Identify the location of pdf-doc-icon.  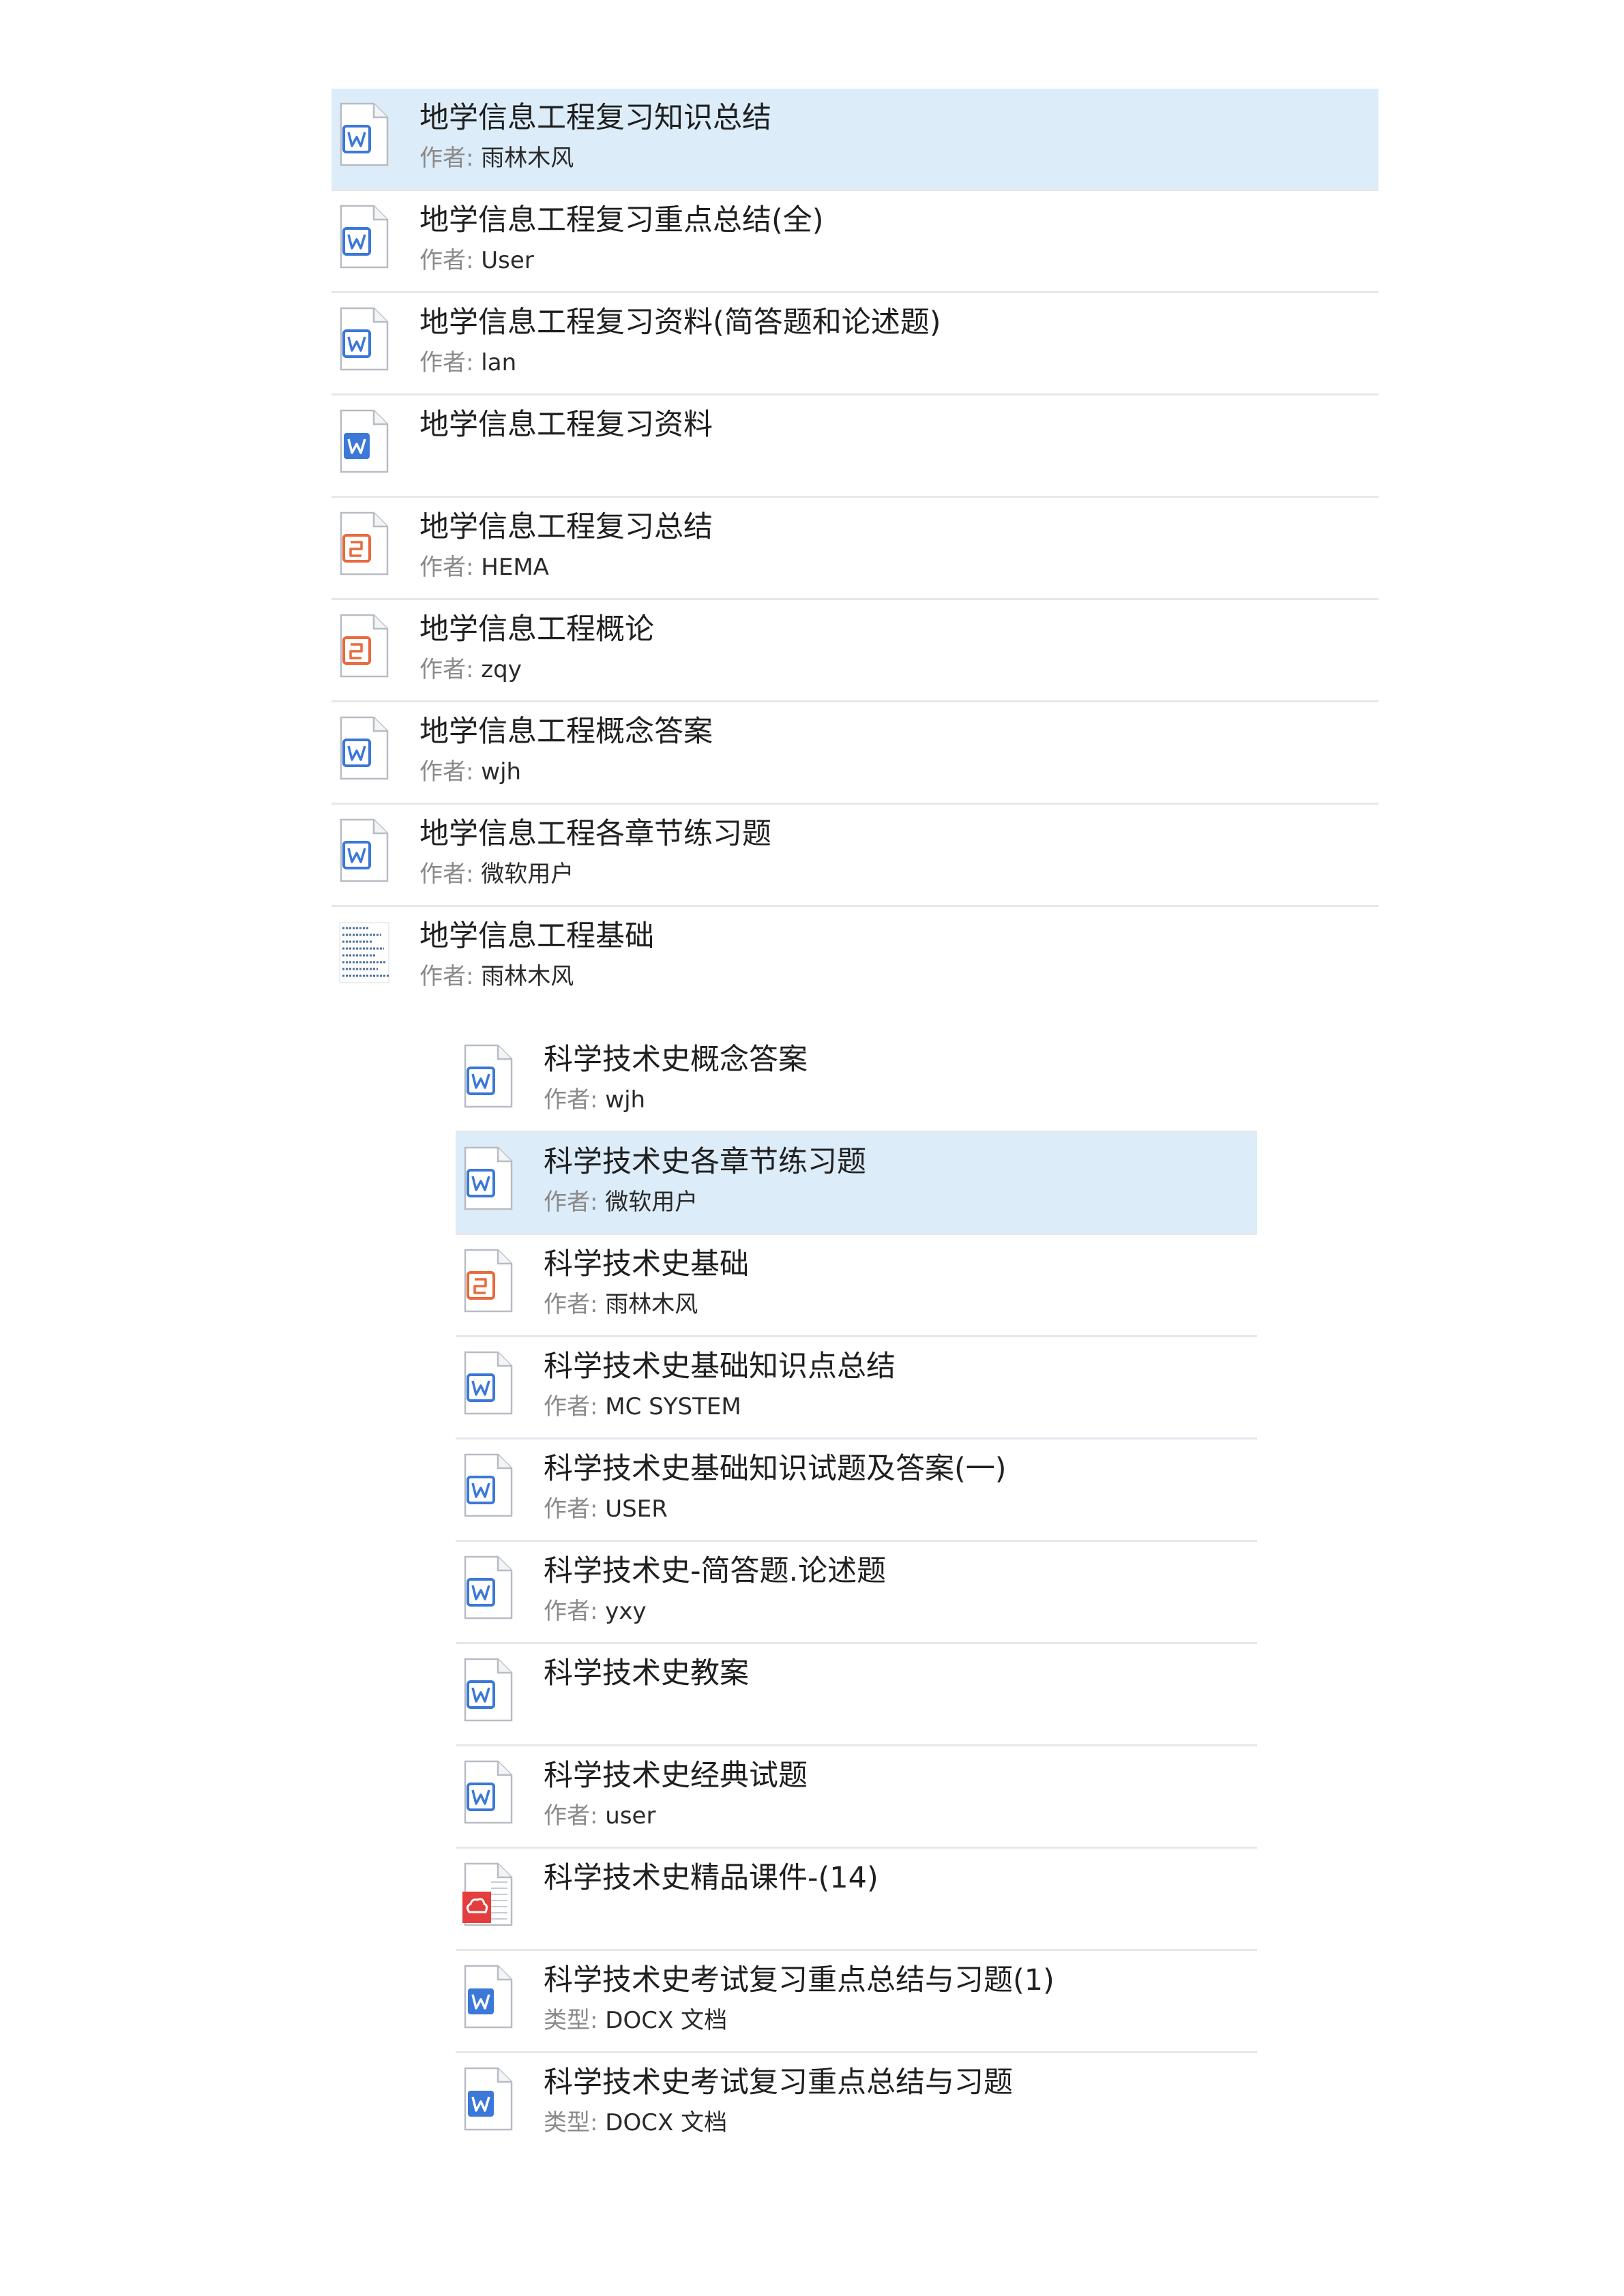
(488, 1895).